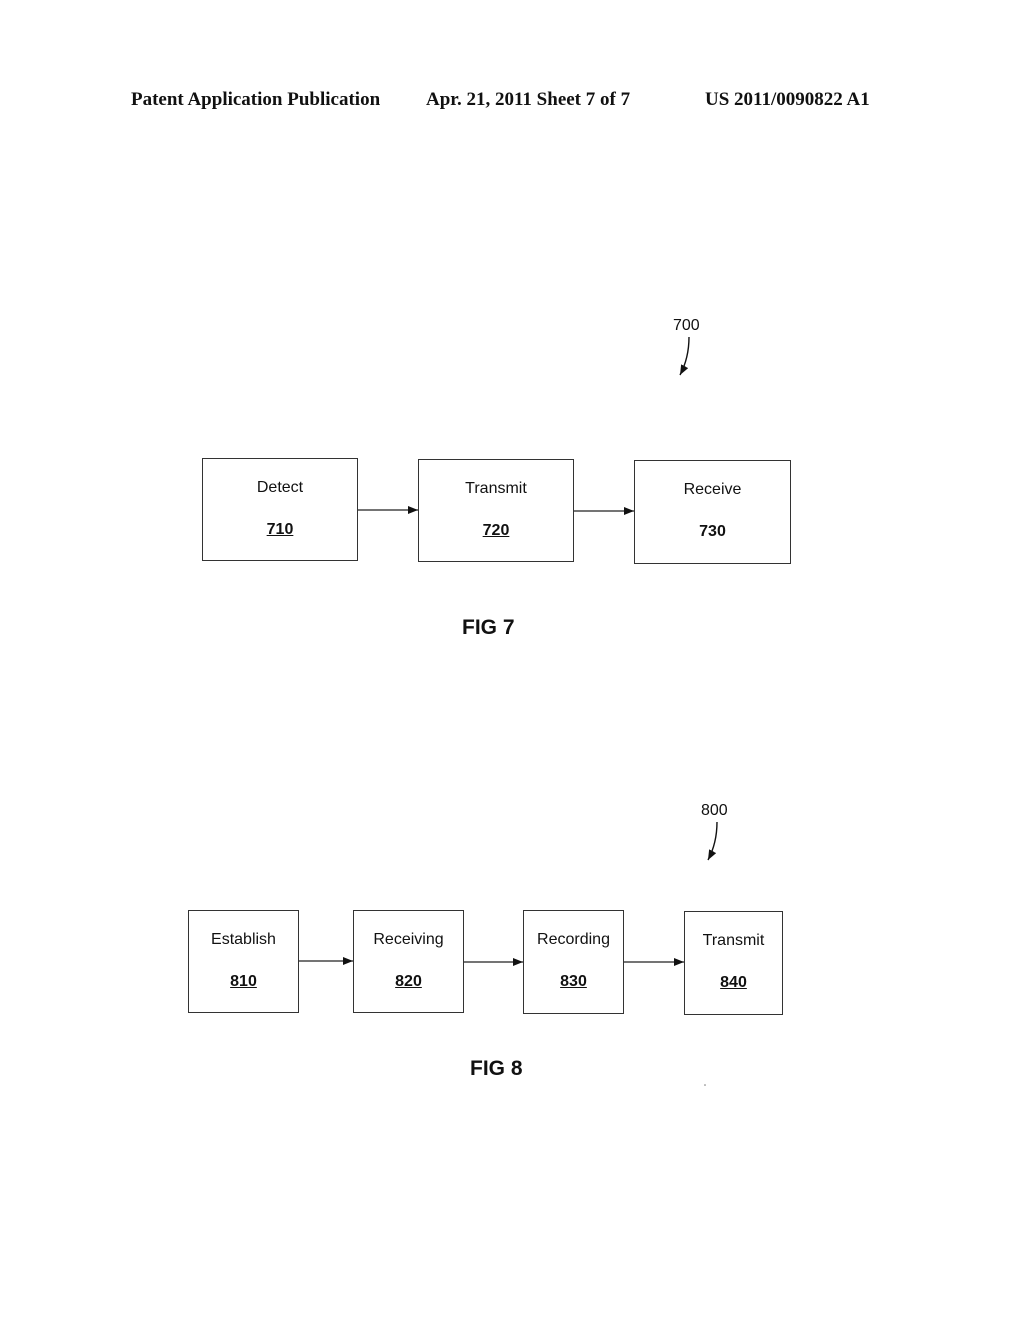 Image resolution: width=1024 pixels, height=1320 pixels. What do you see at coordinates (280, 487) in the screenshot?
I see `step-label: Detect` at bounding box center [280, 487].